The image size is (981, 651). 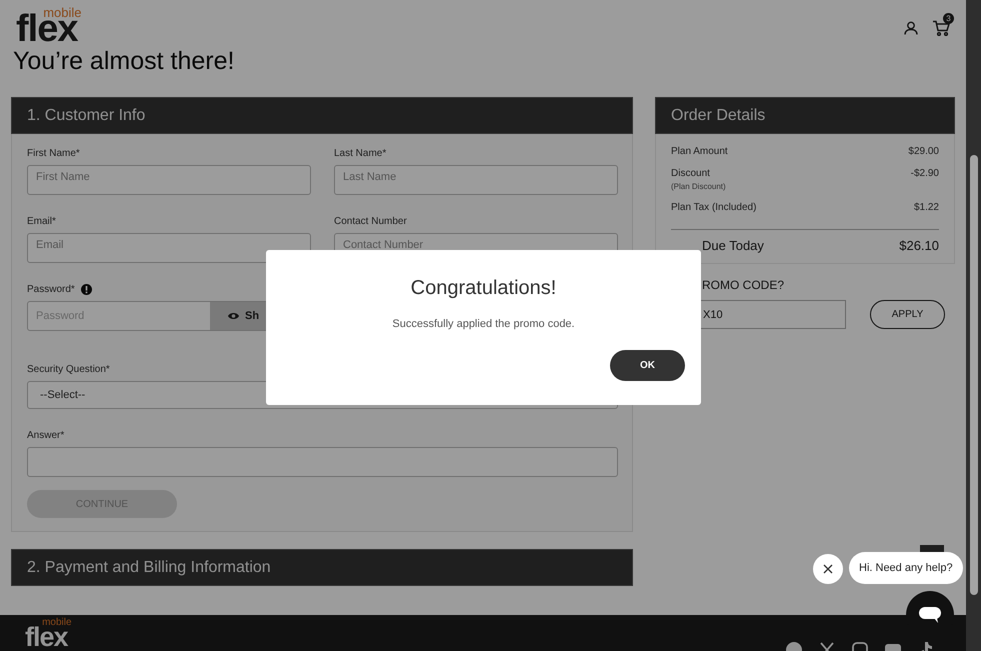 What do you see at coordinates (718, 115) in the screenshot?
I see `section-title: Order Details` at bounding box center [718, 115].